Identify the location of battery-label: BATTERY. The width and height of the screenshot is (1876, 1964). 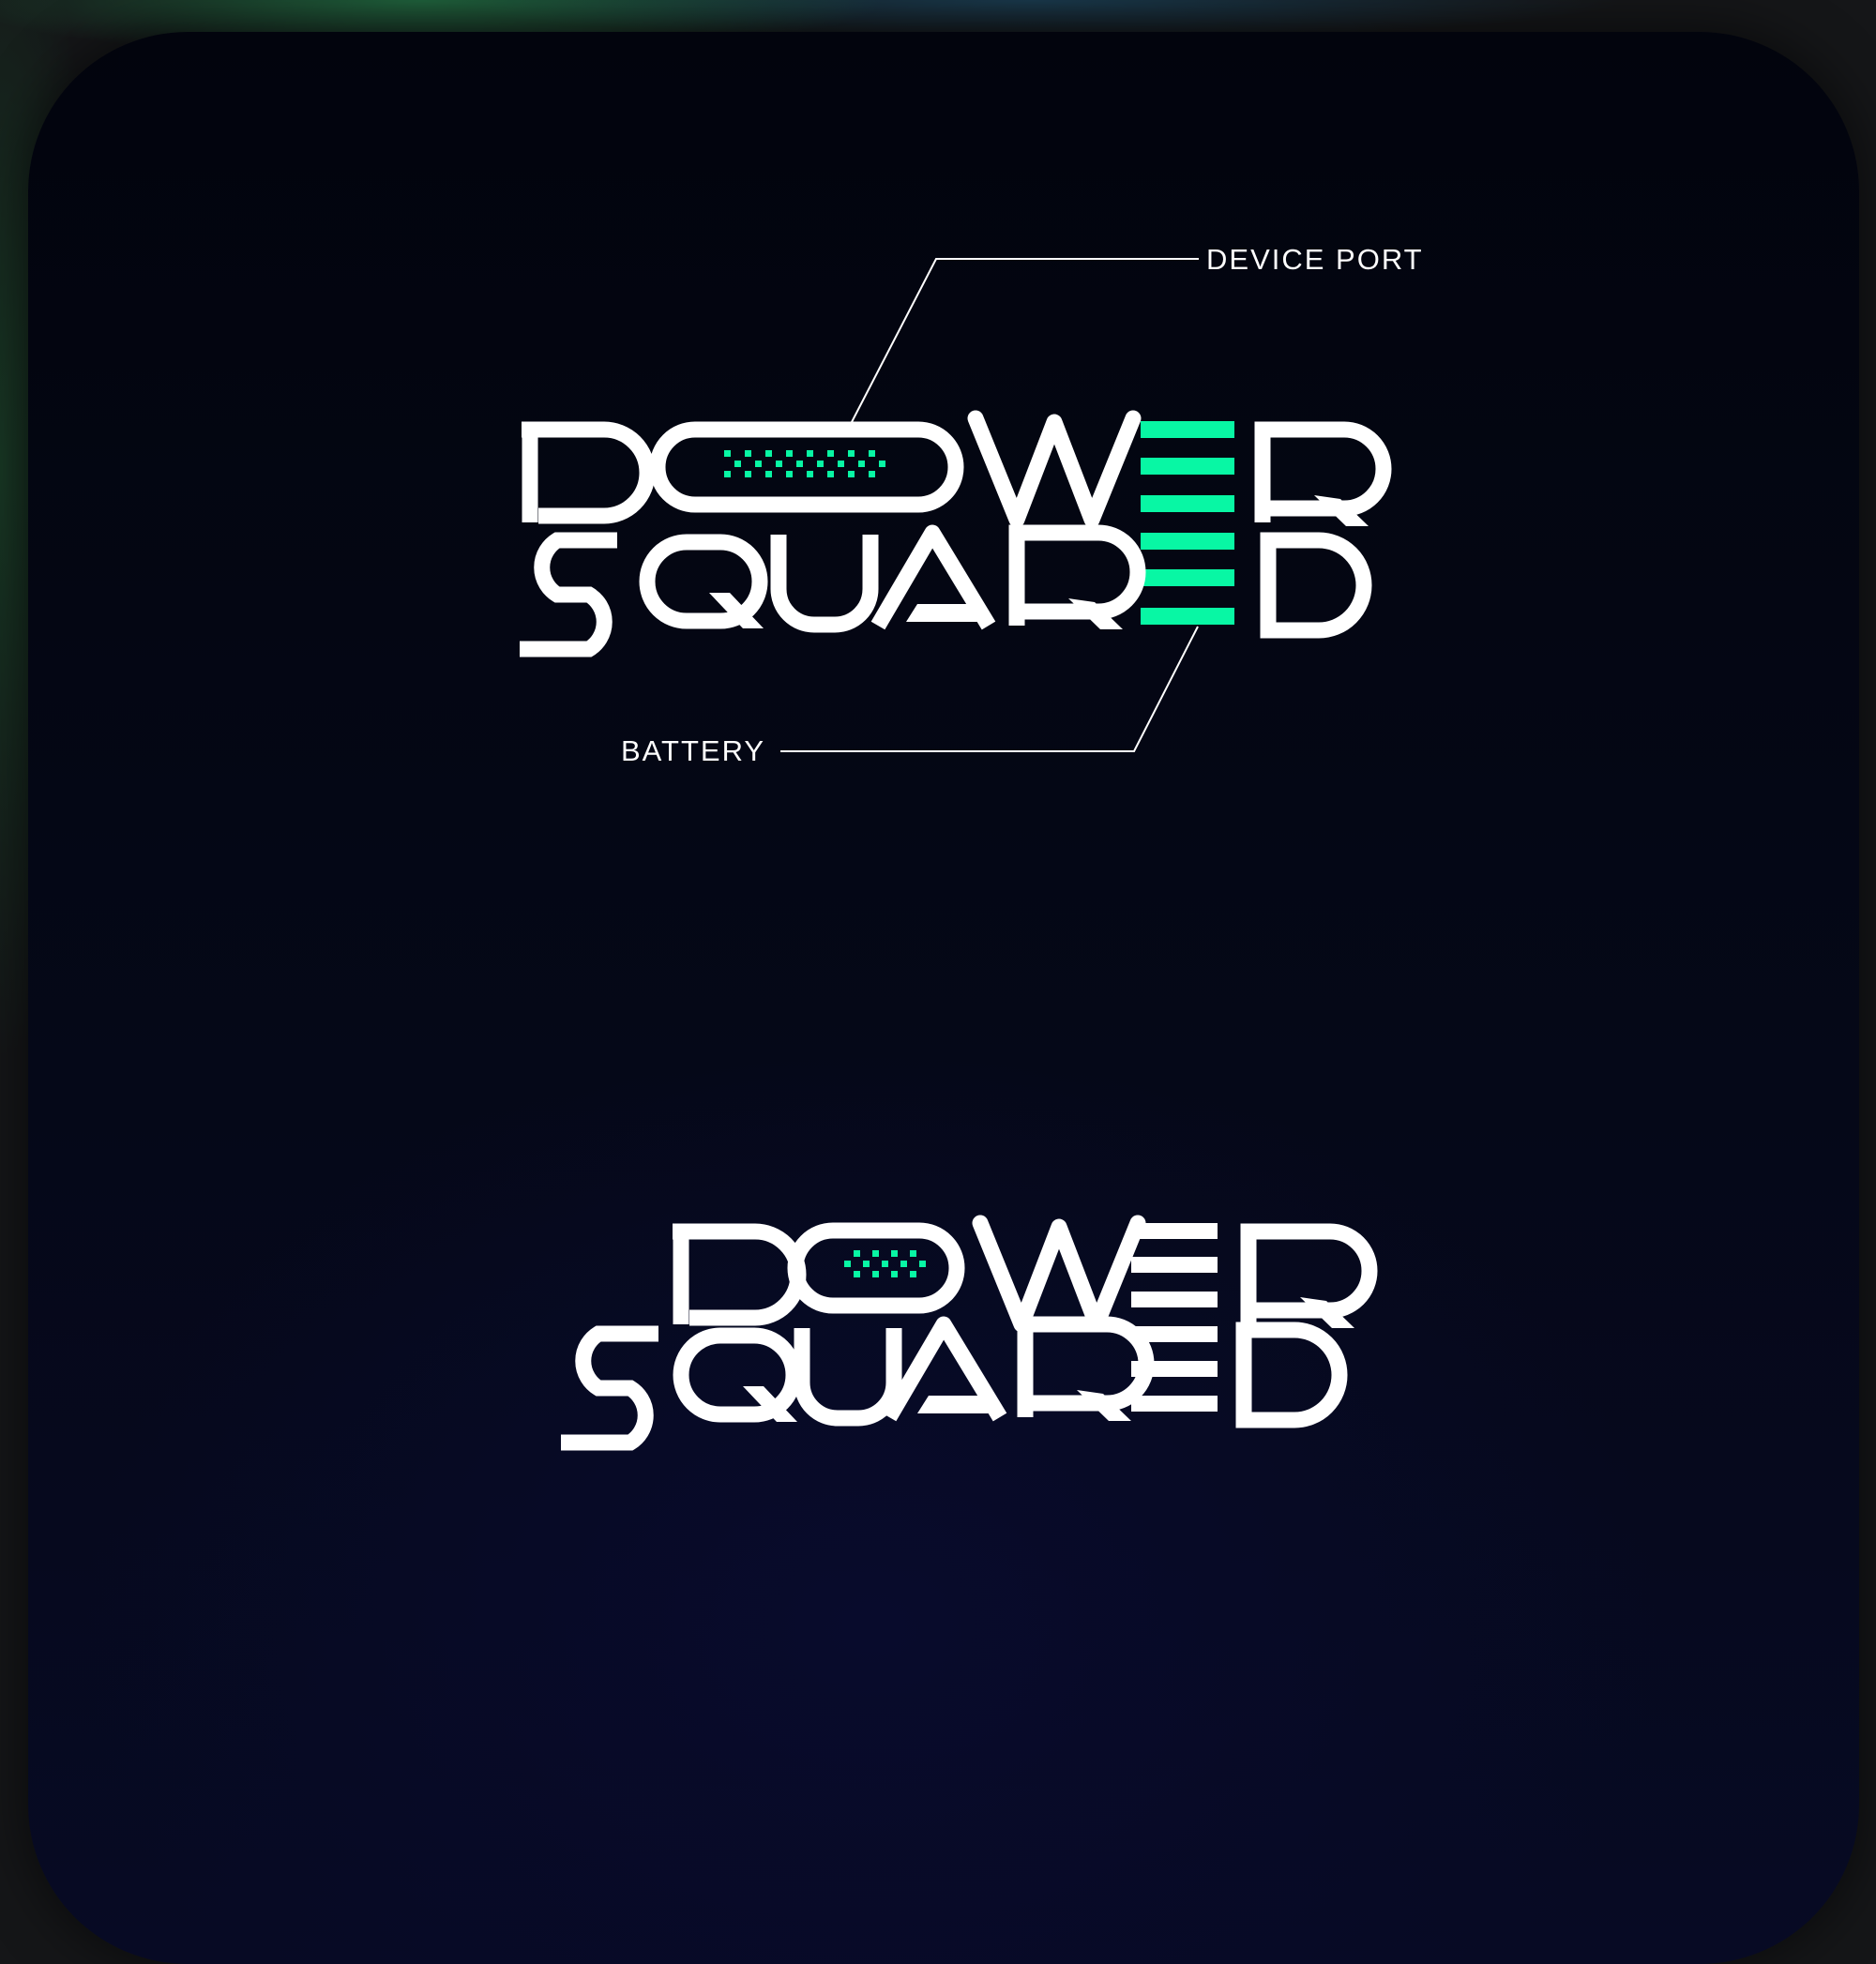
(693, 751).